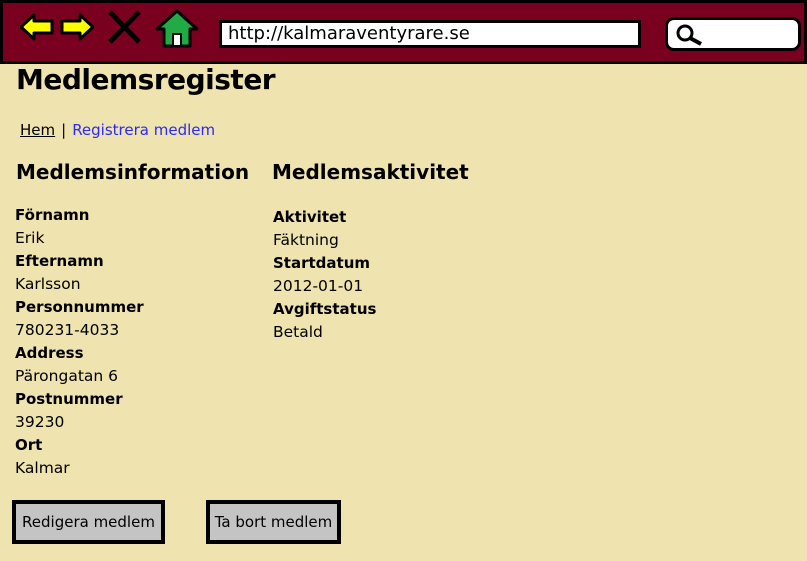 Image resolution: width=807 pixels, height=561 pixels. Describe the element at coordinates (30, 238) in the screenshot. I see `field-value: Erik` at that location.